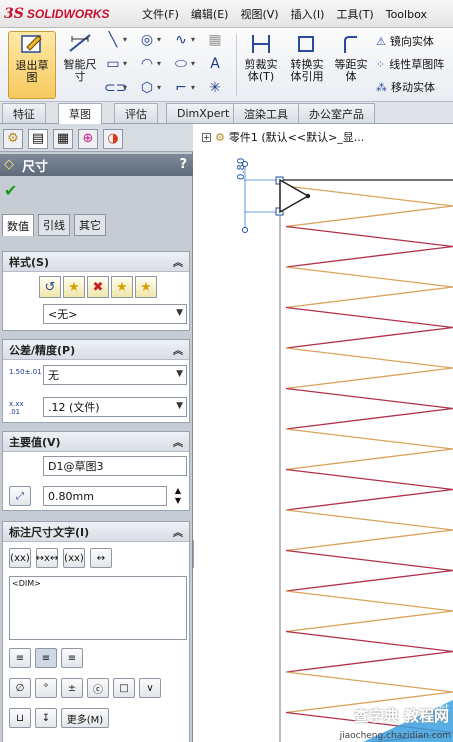 This screenshot has width=453, height=742. Describe the element at coordinates (72, 658) in the screenshot. I see `align-right-icon: ≡` at that location.